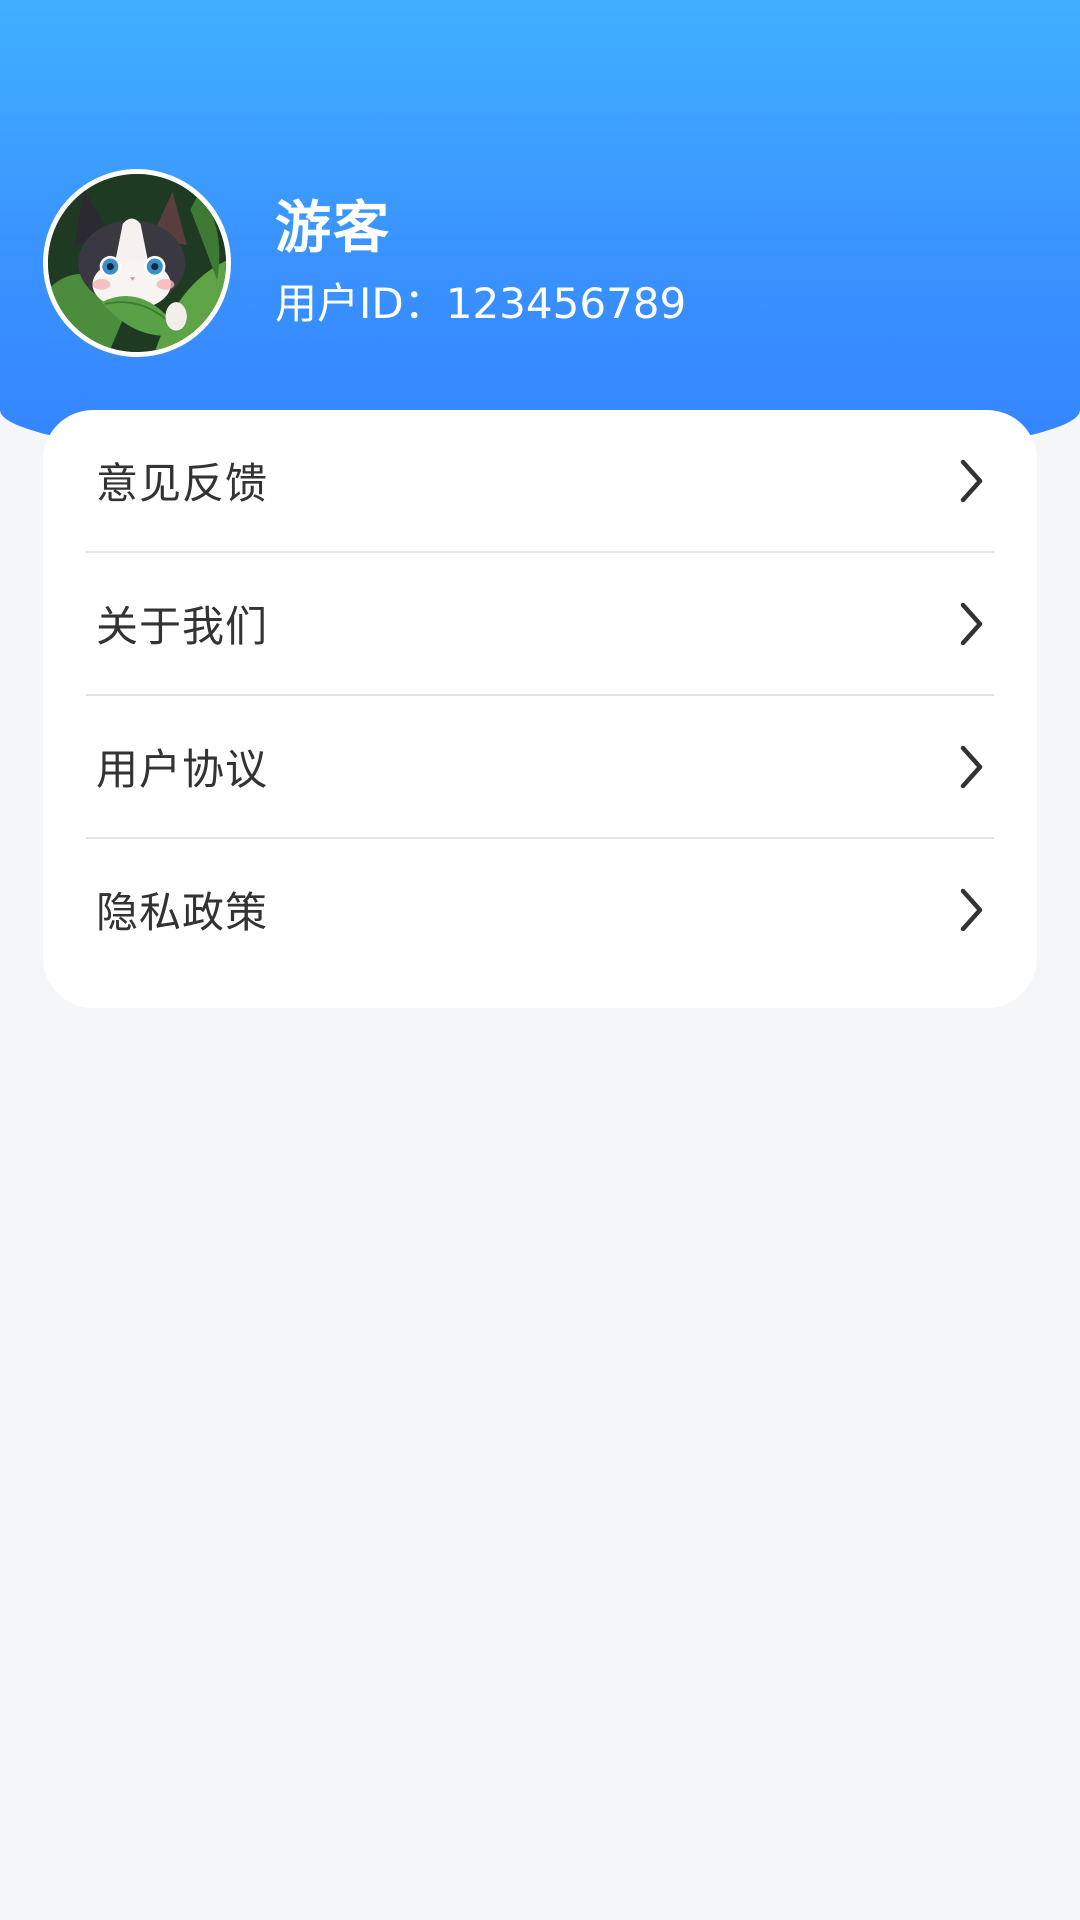 This screenshot has width=1080, height=1920. I want to click on avatar, so click(137, 263).